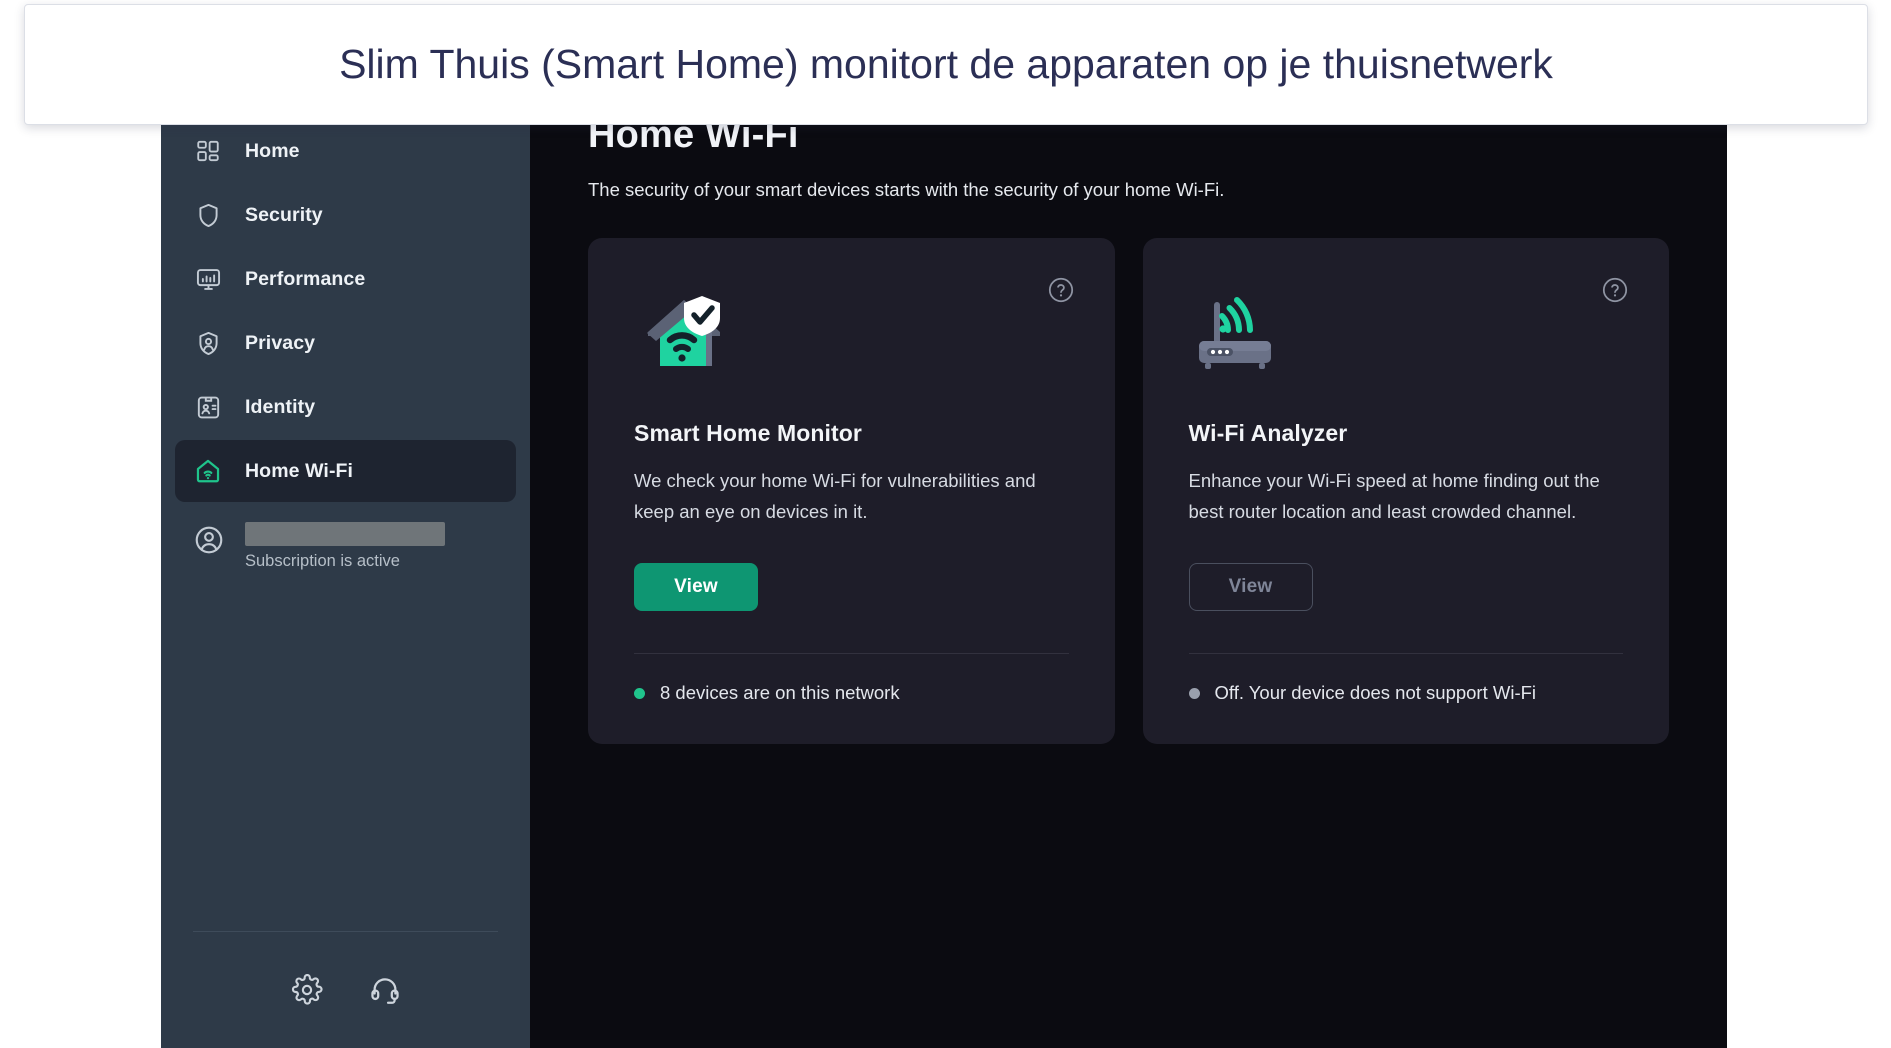  I want to click on sidebar-item-label: Privacy, so click(280, 342).